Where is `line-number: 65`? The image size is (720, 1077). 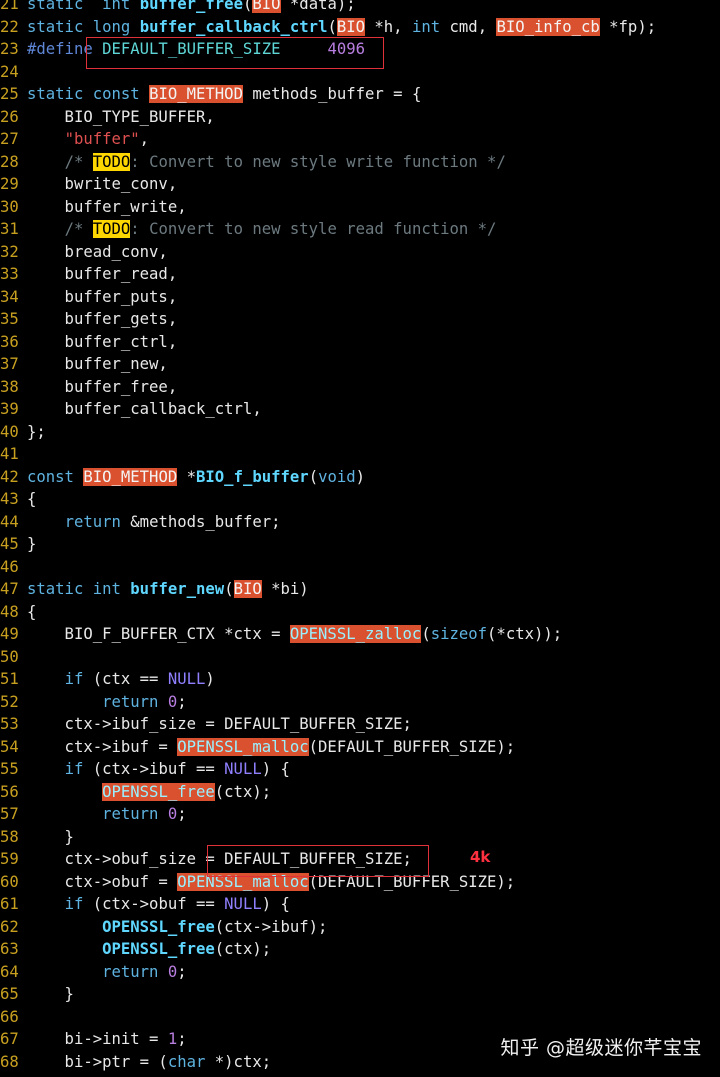 line-number: 65 is located at coordinates (9, 994).